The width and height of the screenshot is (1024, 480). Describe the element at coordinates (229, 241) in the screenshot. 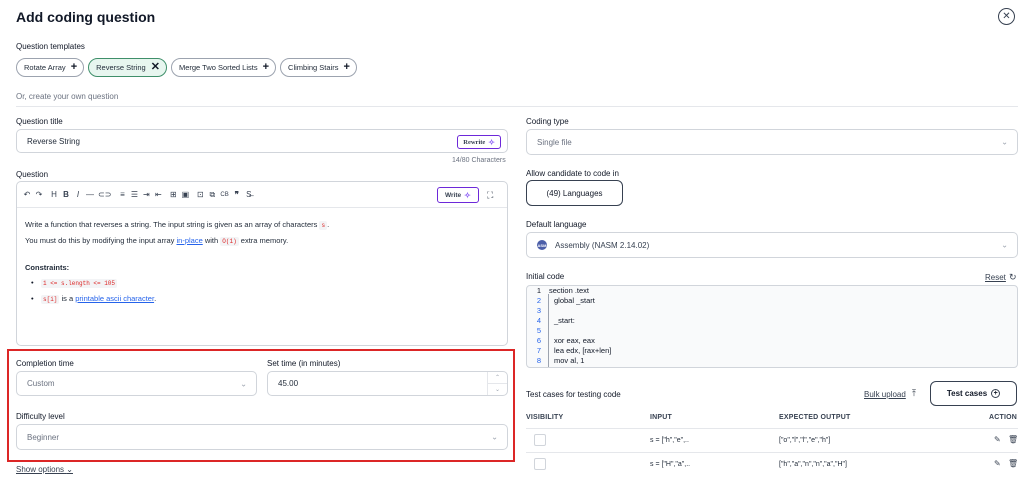

I see `inline-code: O(1)` at that location.